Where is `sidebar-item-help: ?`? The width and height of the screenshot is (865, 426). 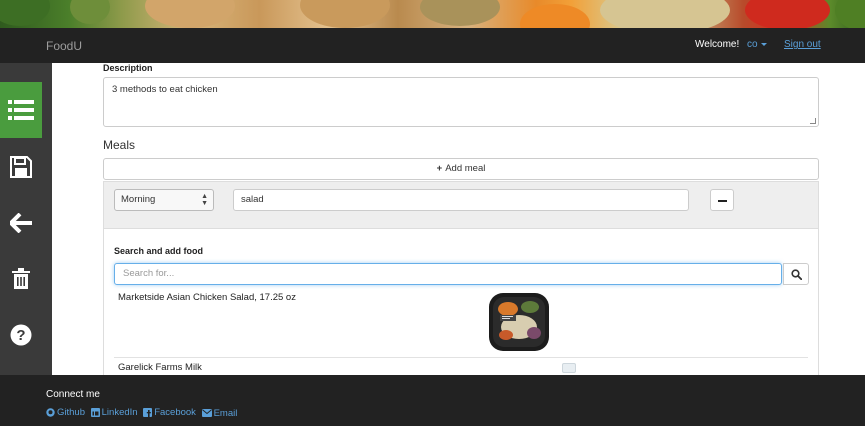
sidebar-item-help: ? is located at coordinates (21, 335).